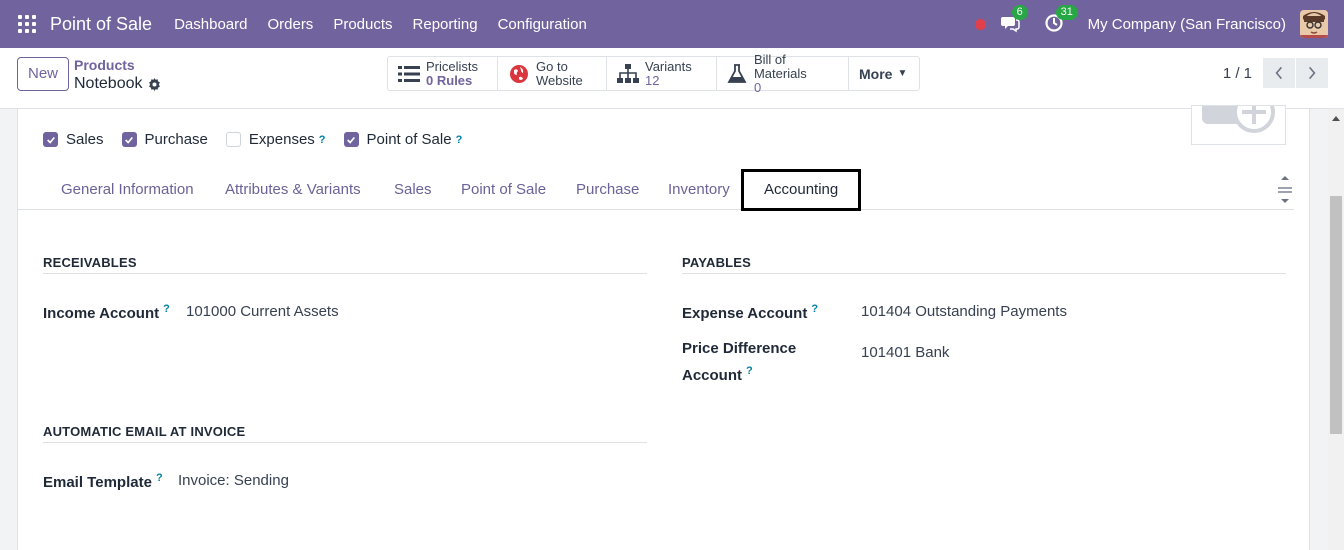 The height and width of the screenshot is (550, 1344). I want to click on sitemap-icon, so click(628, 74).